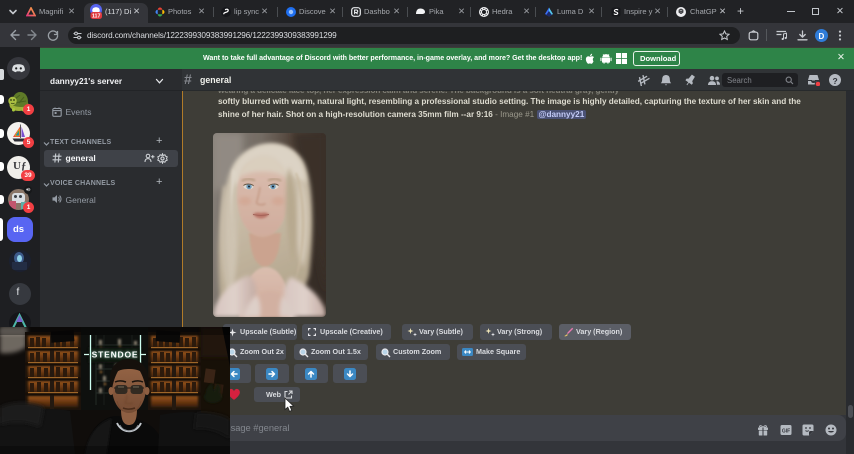  Describe the element at coordinates (96, 16) in the screenshot. I see `svg-text: 117` at that location.